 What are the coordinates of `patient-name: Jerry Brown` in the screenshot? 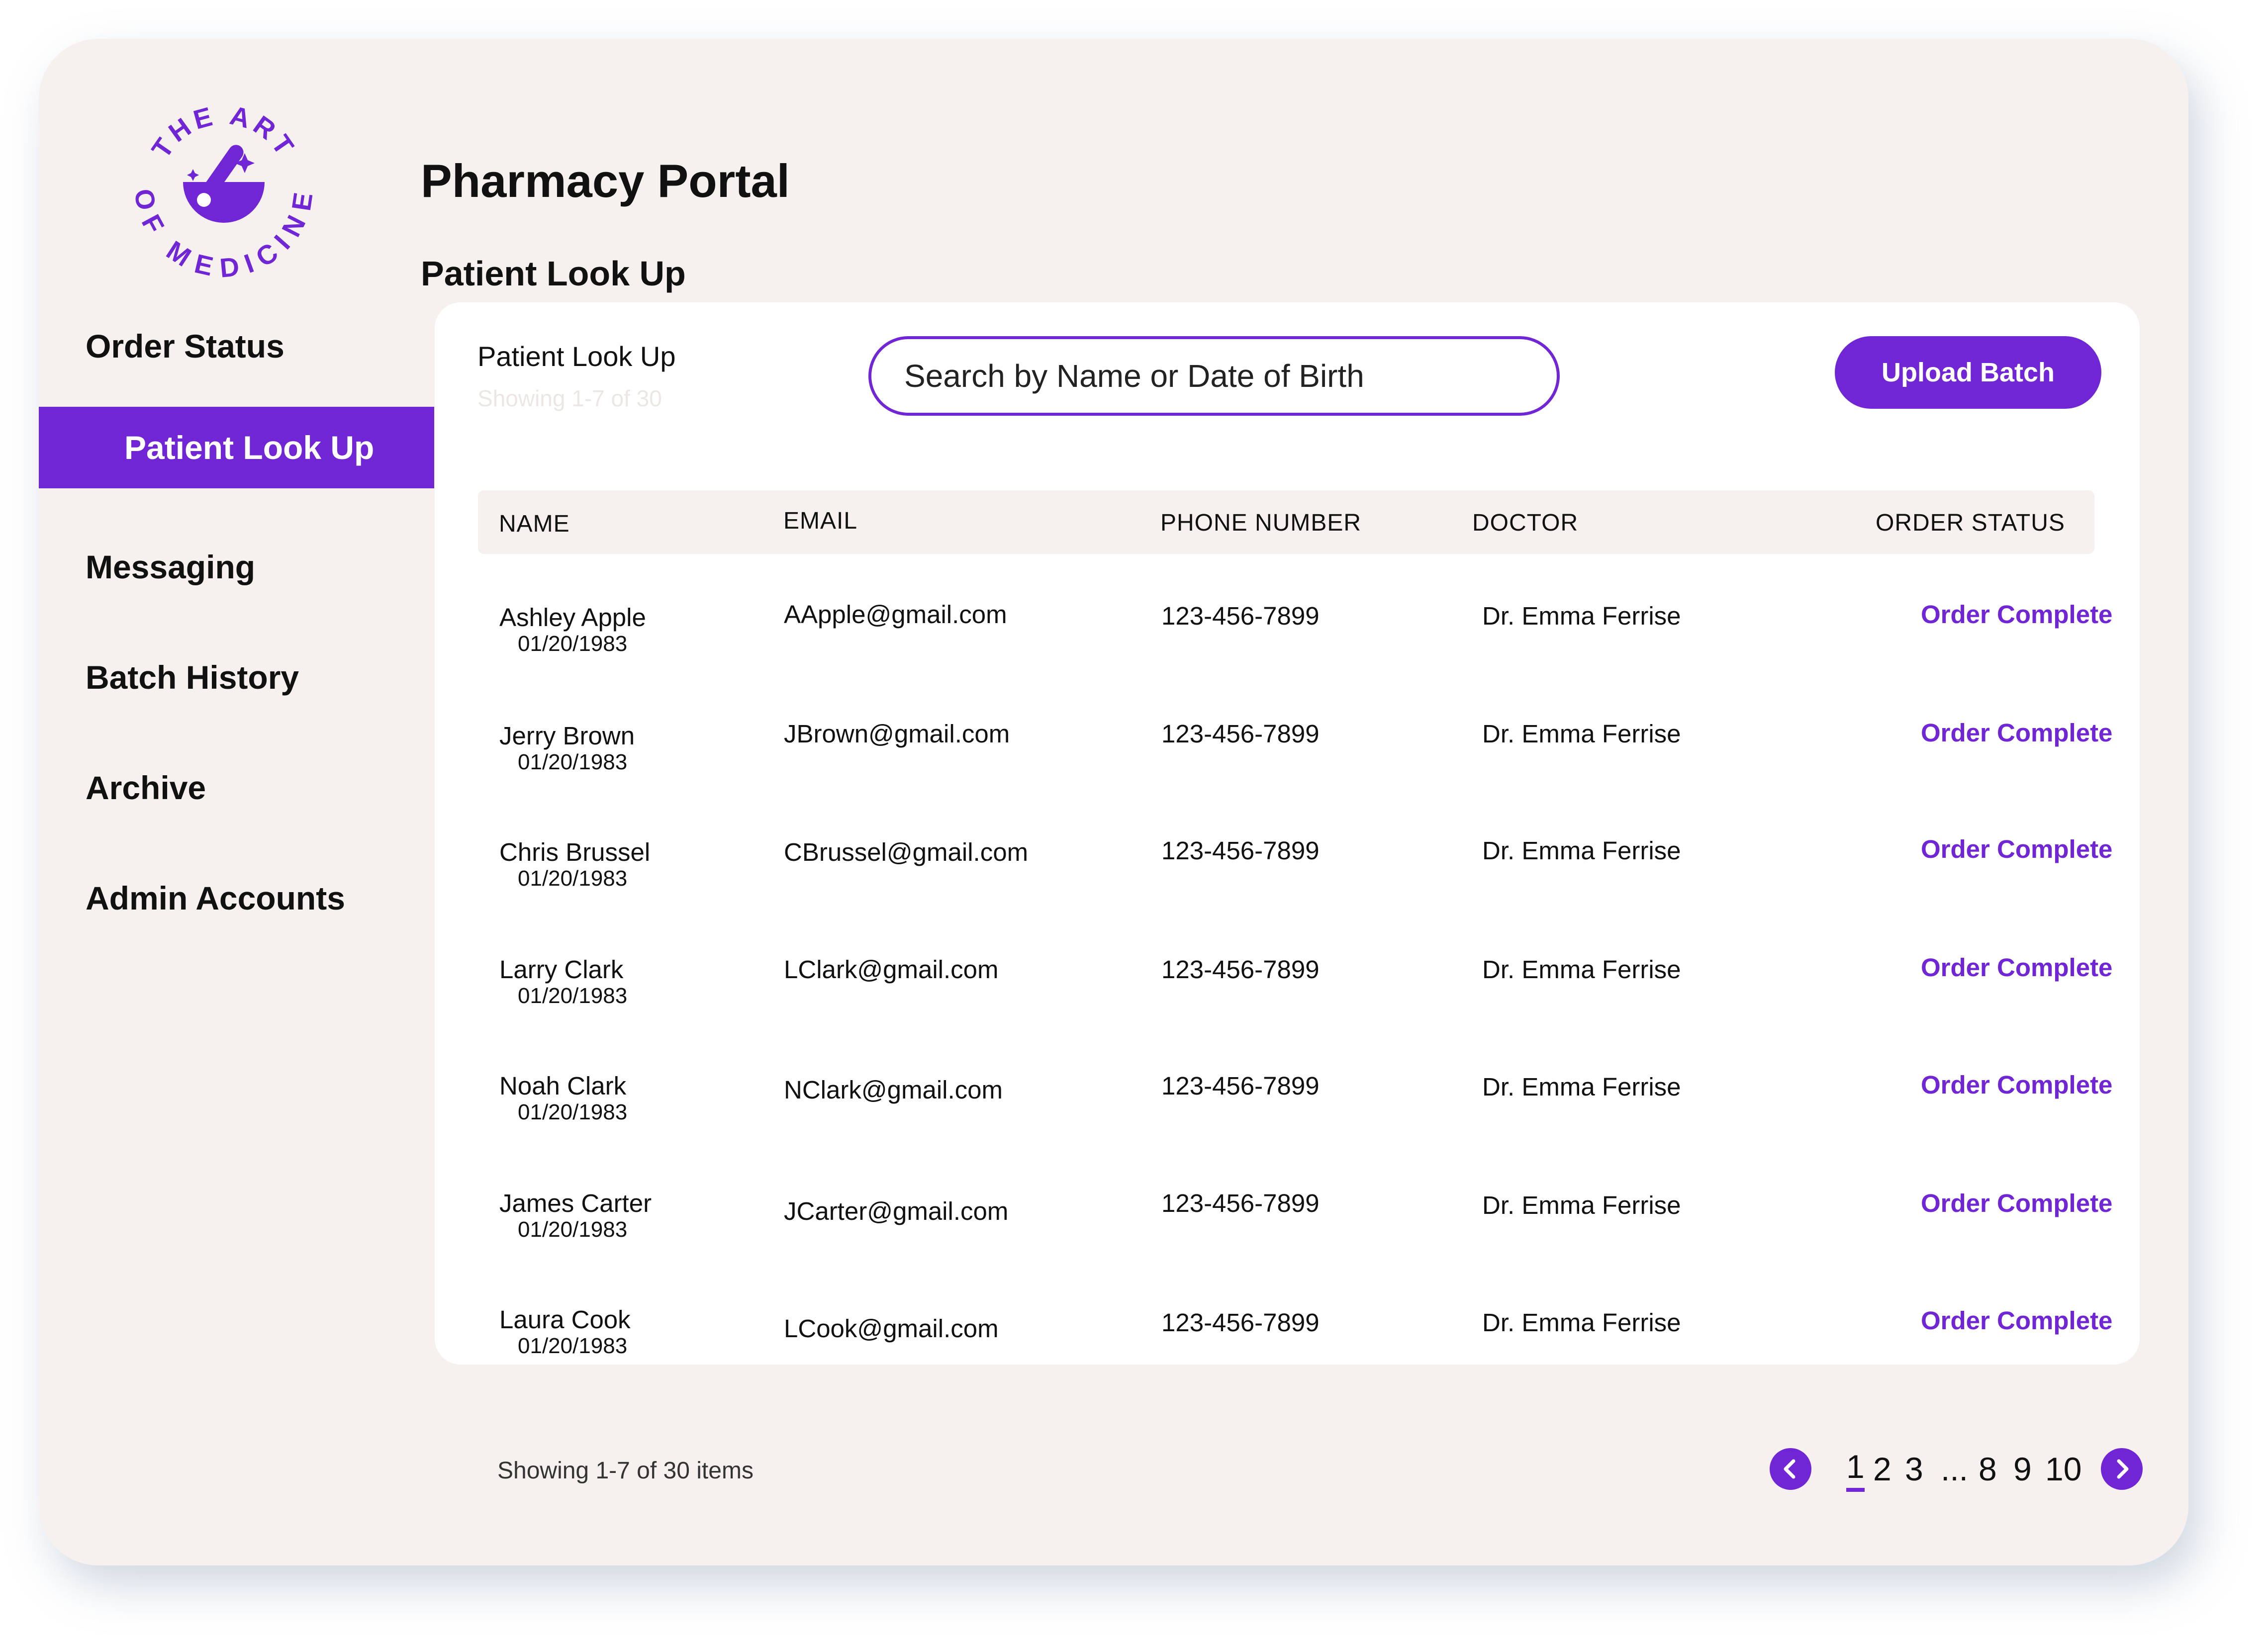 It's located at (567, 736).